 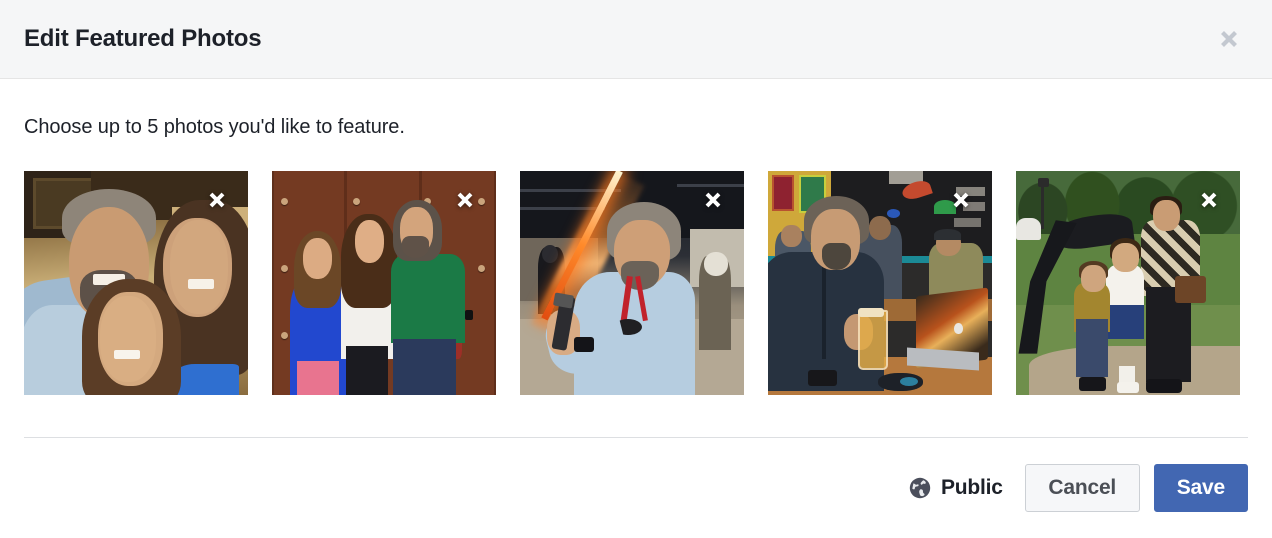 I want to click on audience-selector: Public, so click(x=955, y=488).